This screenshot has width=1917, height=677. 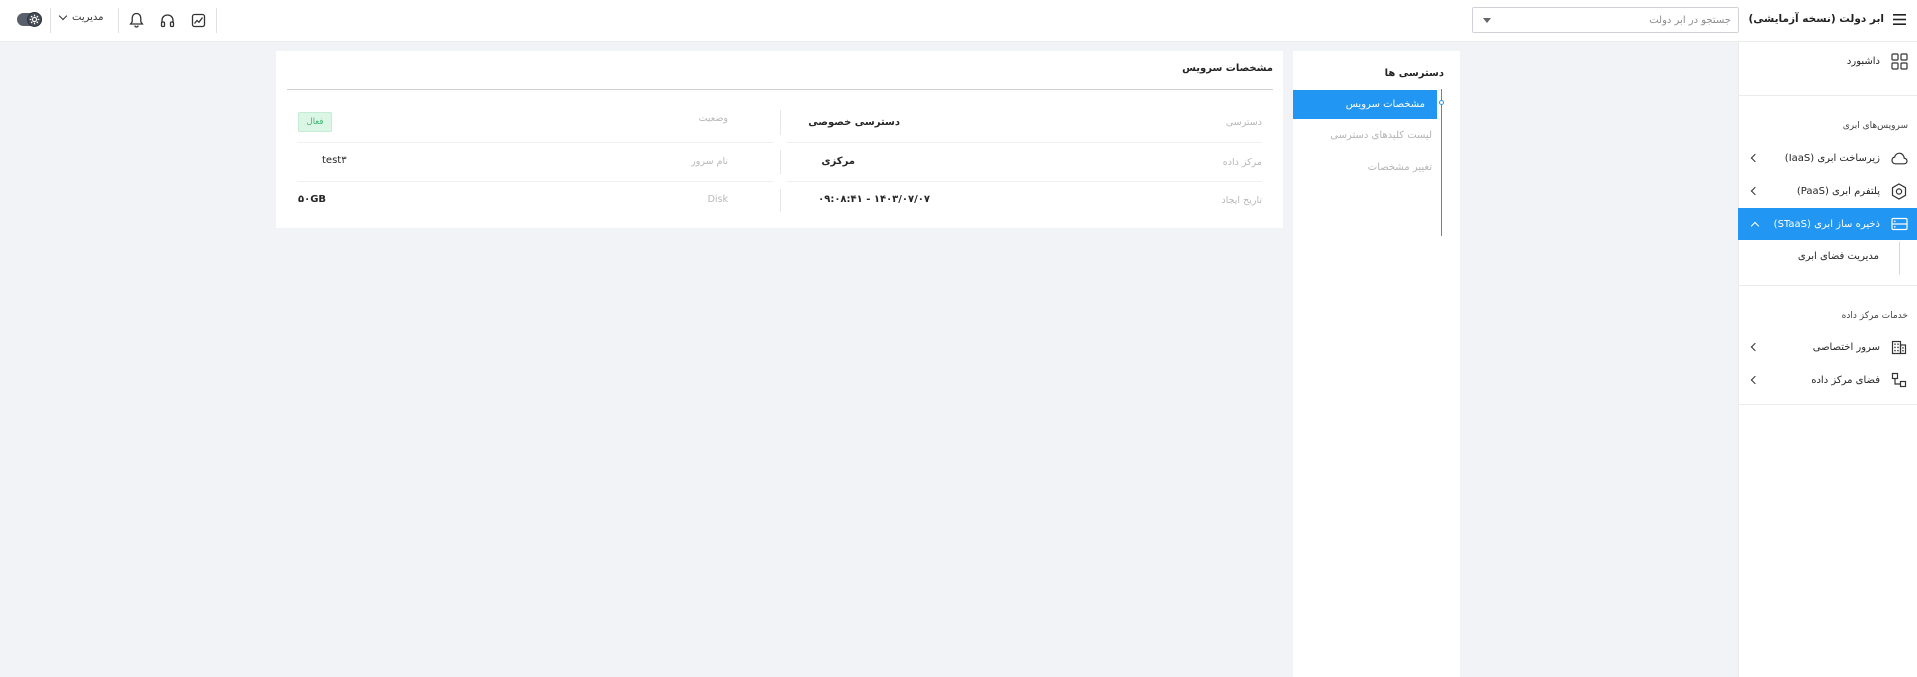 I want to click on access-item-service-spec: مشخصات سرویس, so click(x=1365, y=104).